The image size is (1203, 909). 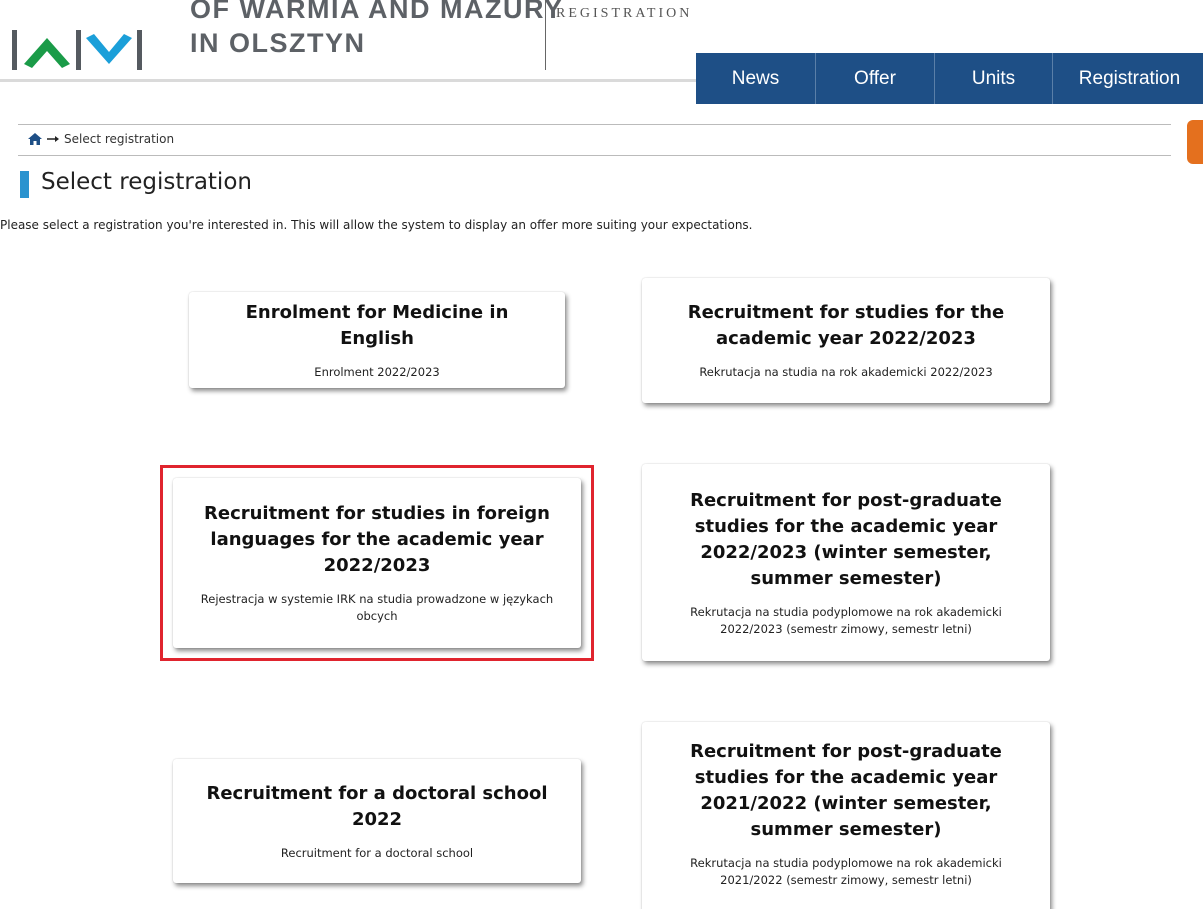 I want to click on breadcrumb: Select registration, so click(x=101, y=139).